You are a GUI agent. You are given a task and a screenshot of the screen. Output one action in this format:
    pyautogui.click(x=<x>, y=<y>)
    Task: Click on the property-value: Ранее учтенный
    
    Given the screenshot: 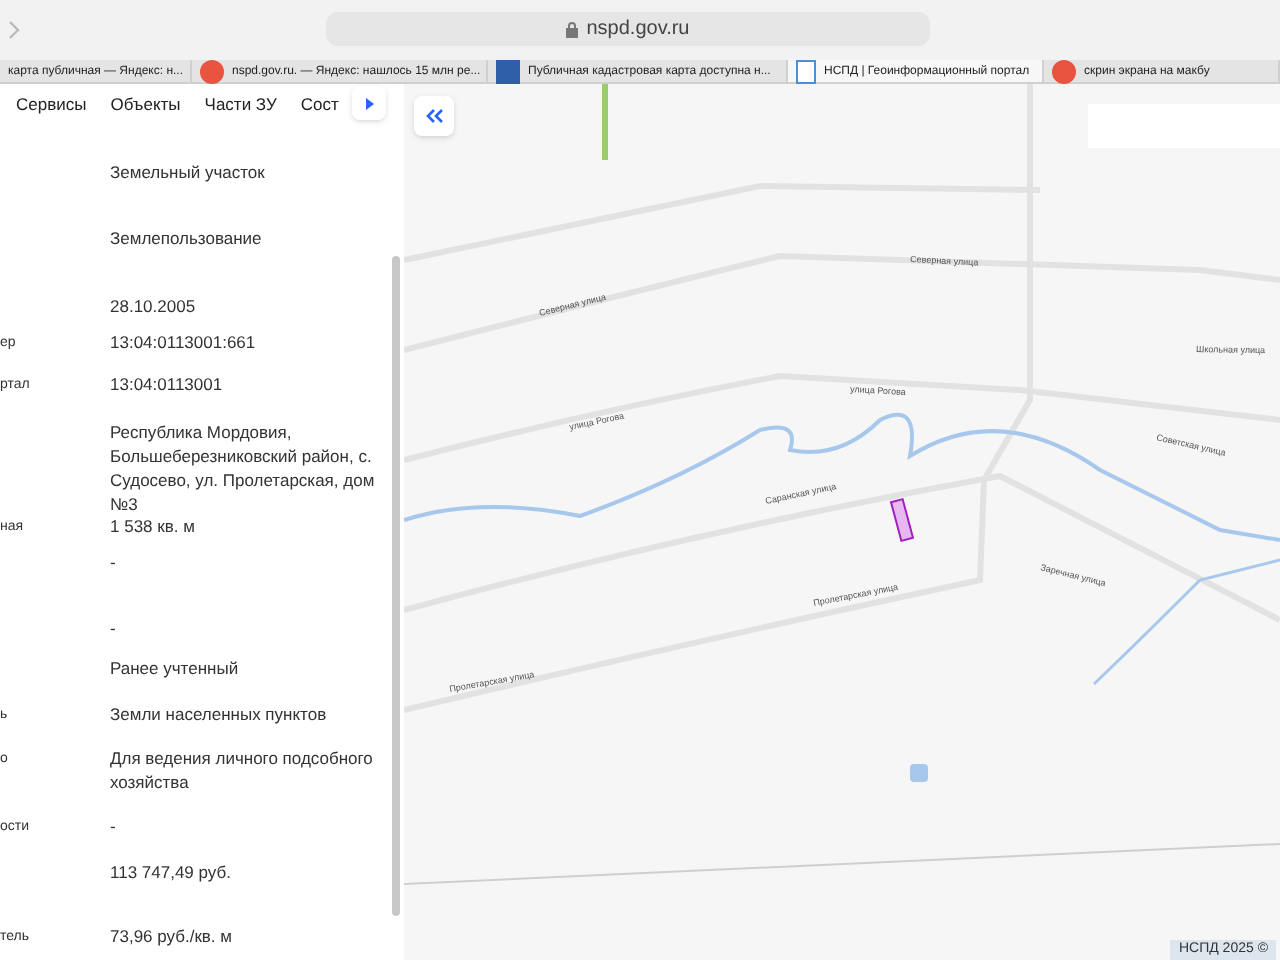 What is the action you would take?
    pyautogui.click(x=175, y=668)
    